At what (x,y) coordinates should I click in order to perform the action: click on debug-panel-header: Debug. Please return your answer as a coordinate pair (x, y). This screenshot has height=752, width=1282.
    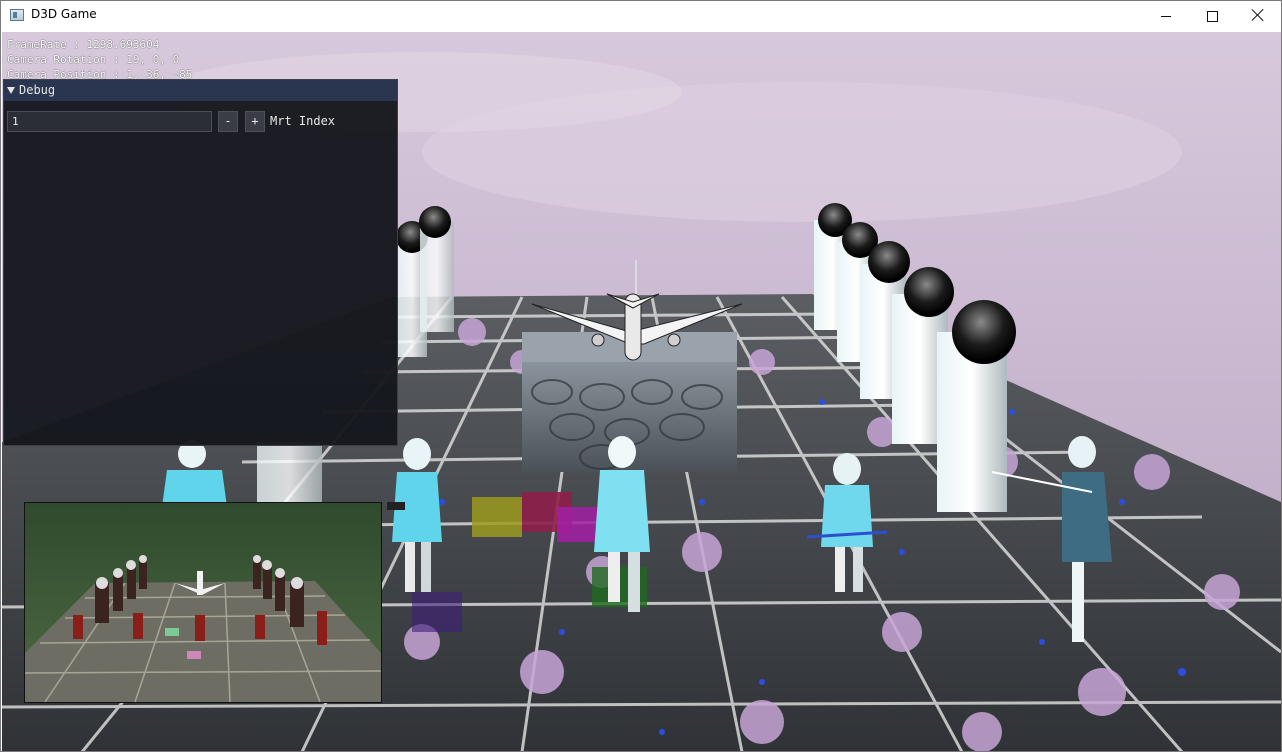
    Looking at the image, I should click on (200, 90).